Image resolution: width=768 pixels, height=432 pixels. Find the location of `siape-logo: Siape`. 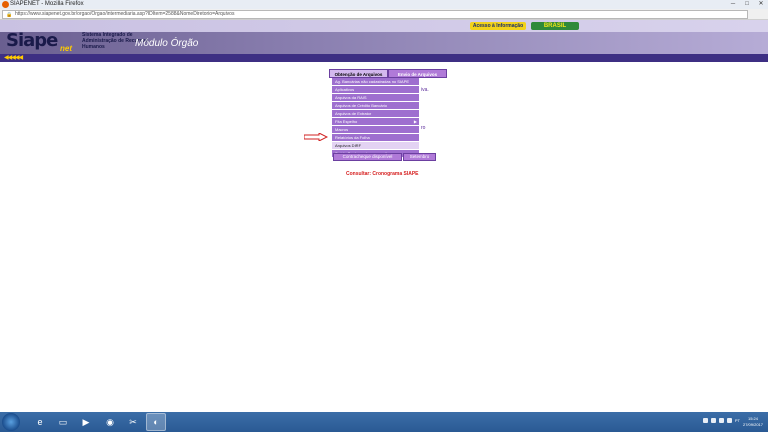

siape-logo: Siape is located at coordinates (32, 40).